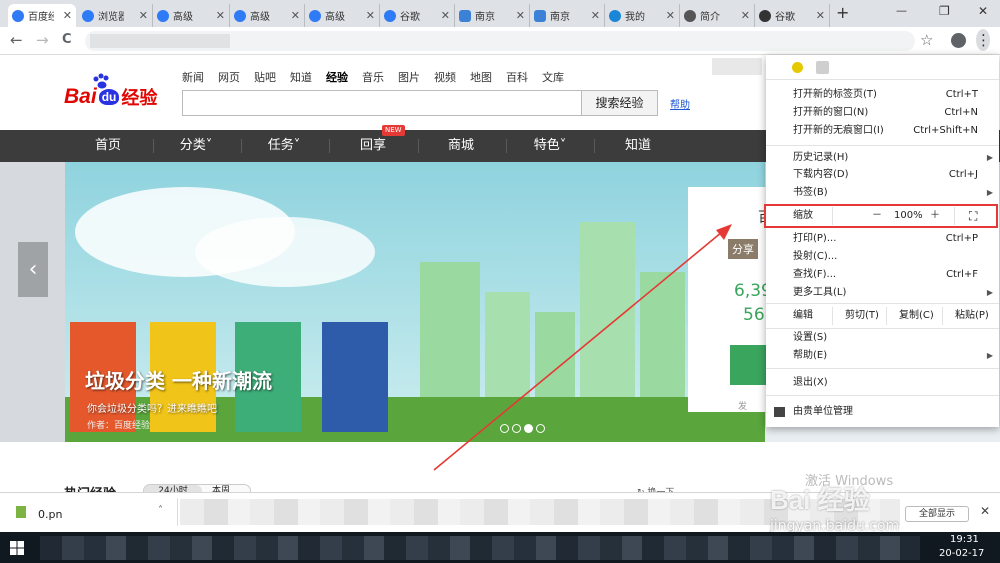  Describe the element at coordinates (961, 553) in the screenshot. I see `clock-date: 20-02-17` at that location.